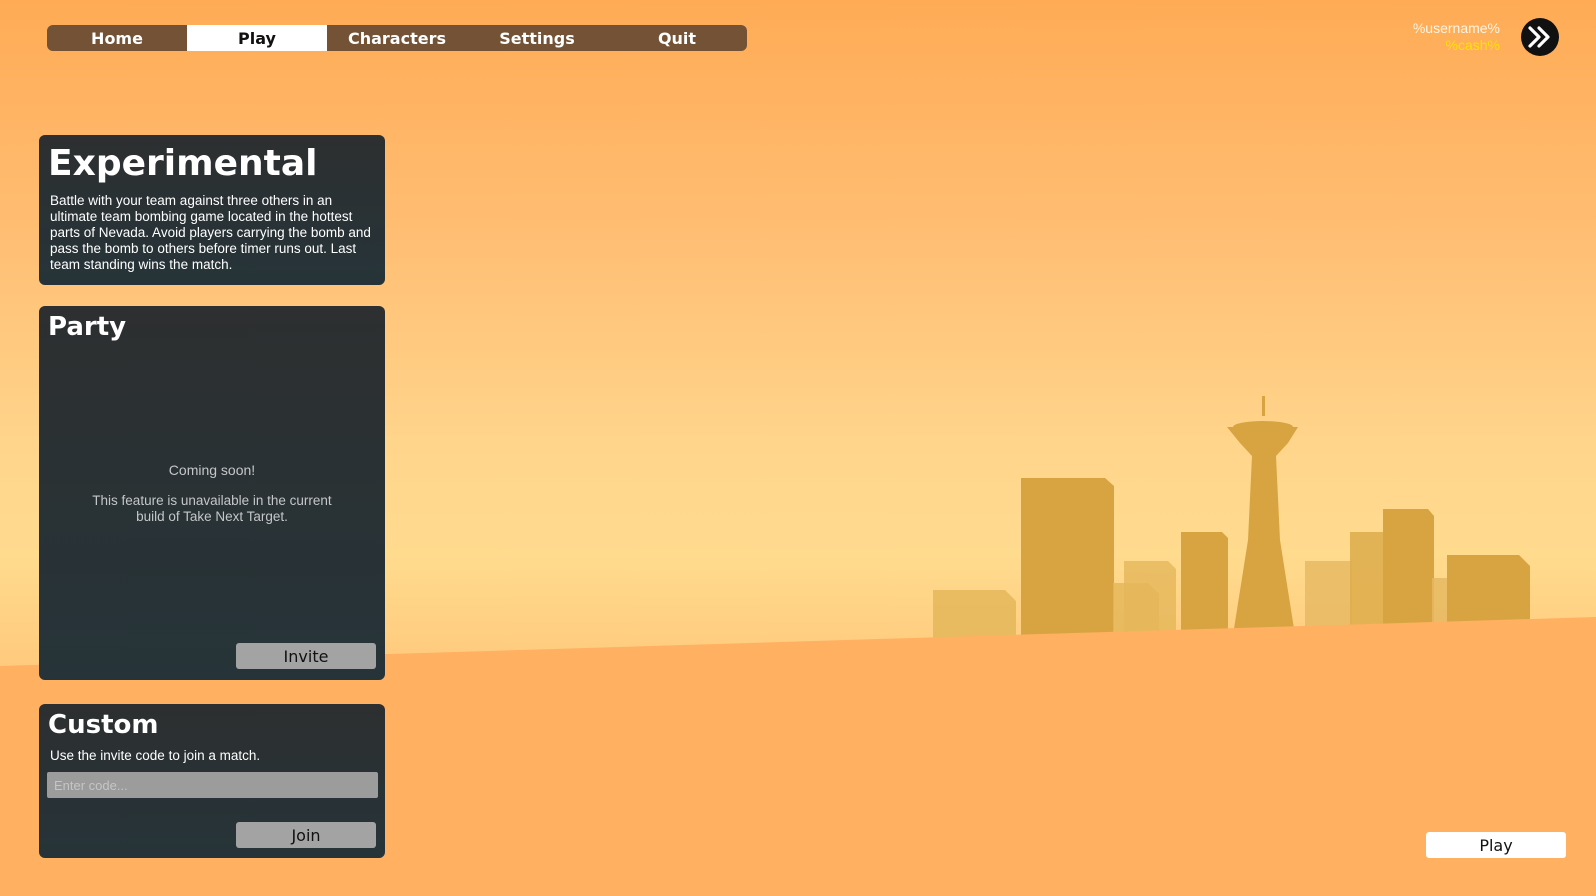 The width and height of the screenshot is (1596, 896). What do you see at coordinates (155, 755) in the screenshot?
I see `custom-description: Use the invite code to join a match.` at bounding box center [155, 755].